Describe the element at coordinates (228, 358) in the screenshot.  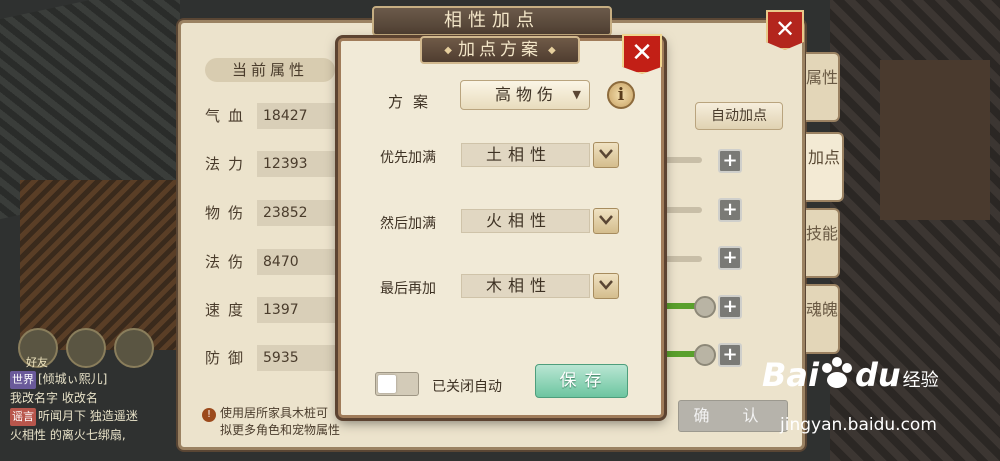
I see `attribute-label: 防御` at that location.